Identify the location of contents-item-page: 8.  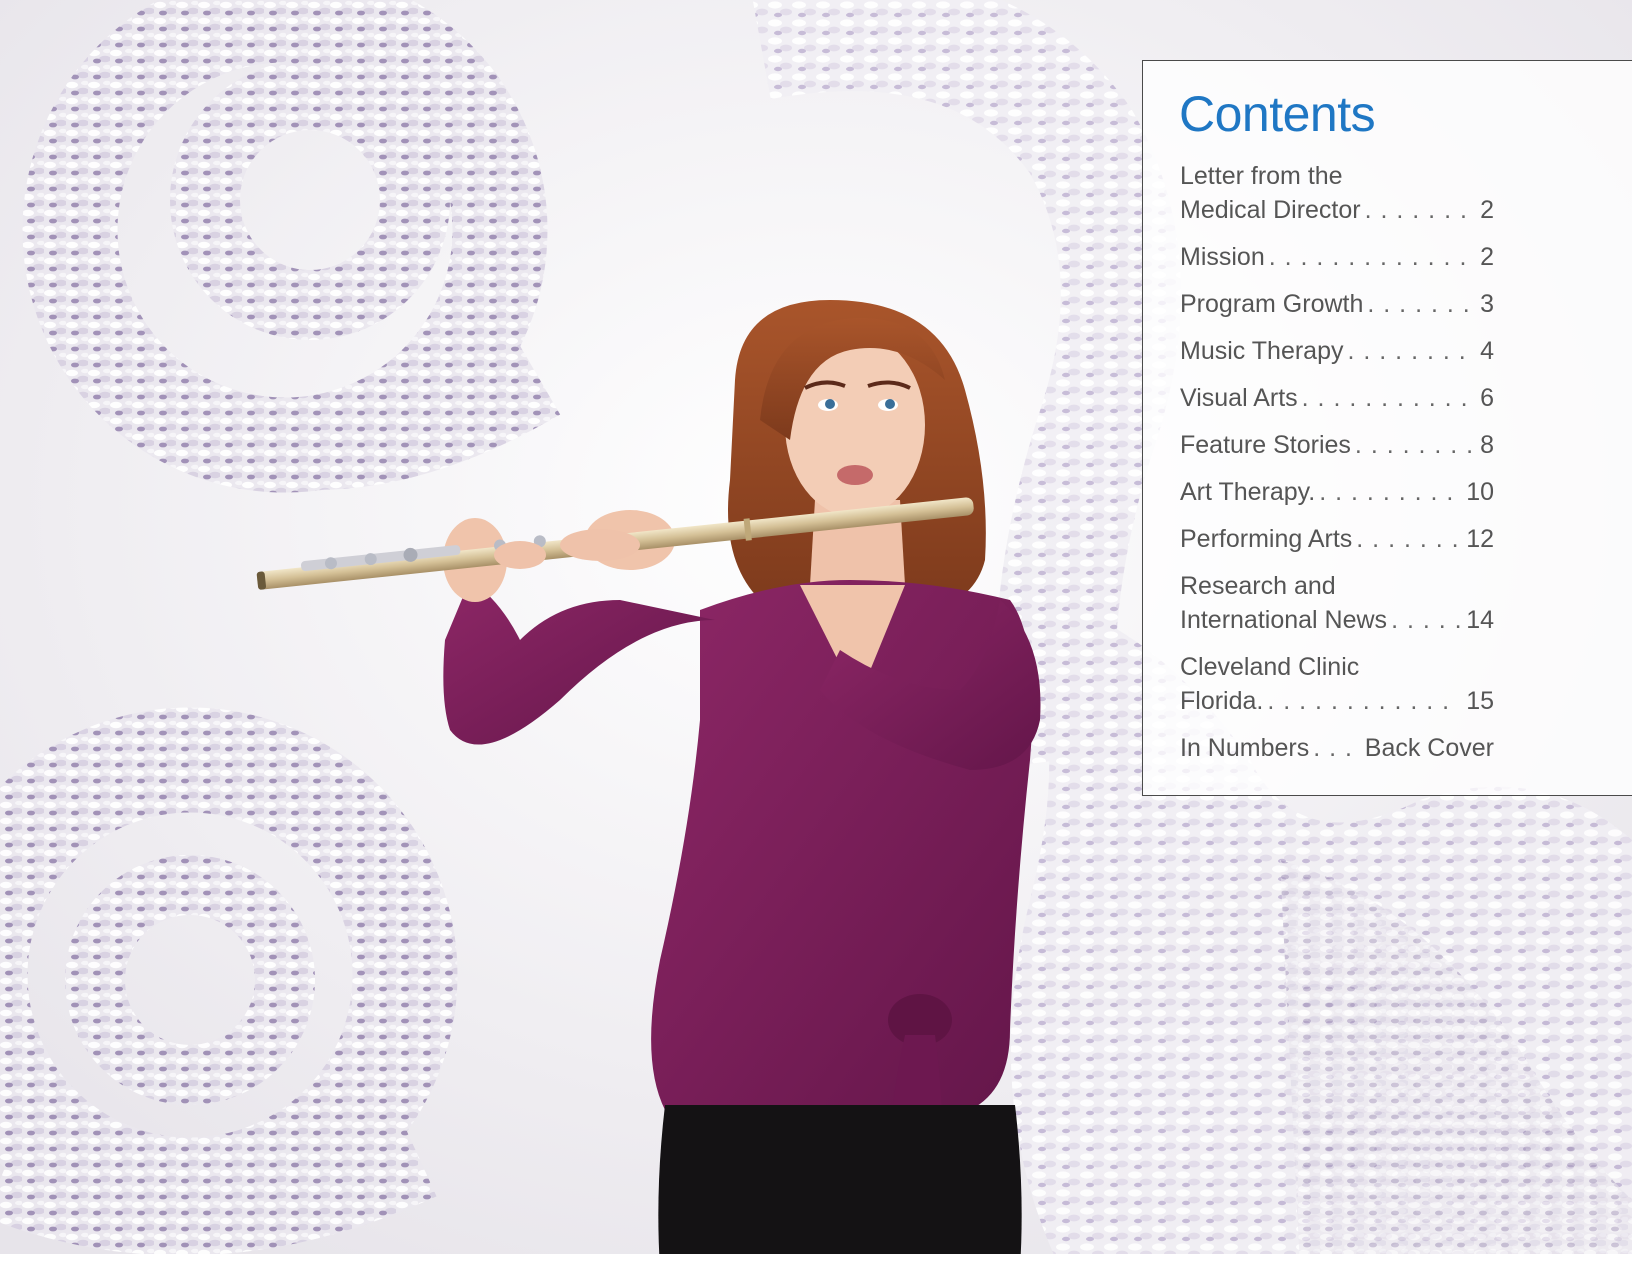
(1487, 445).